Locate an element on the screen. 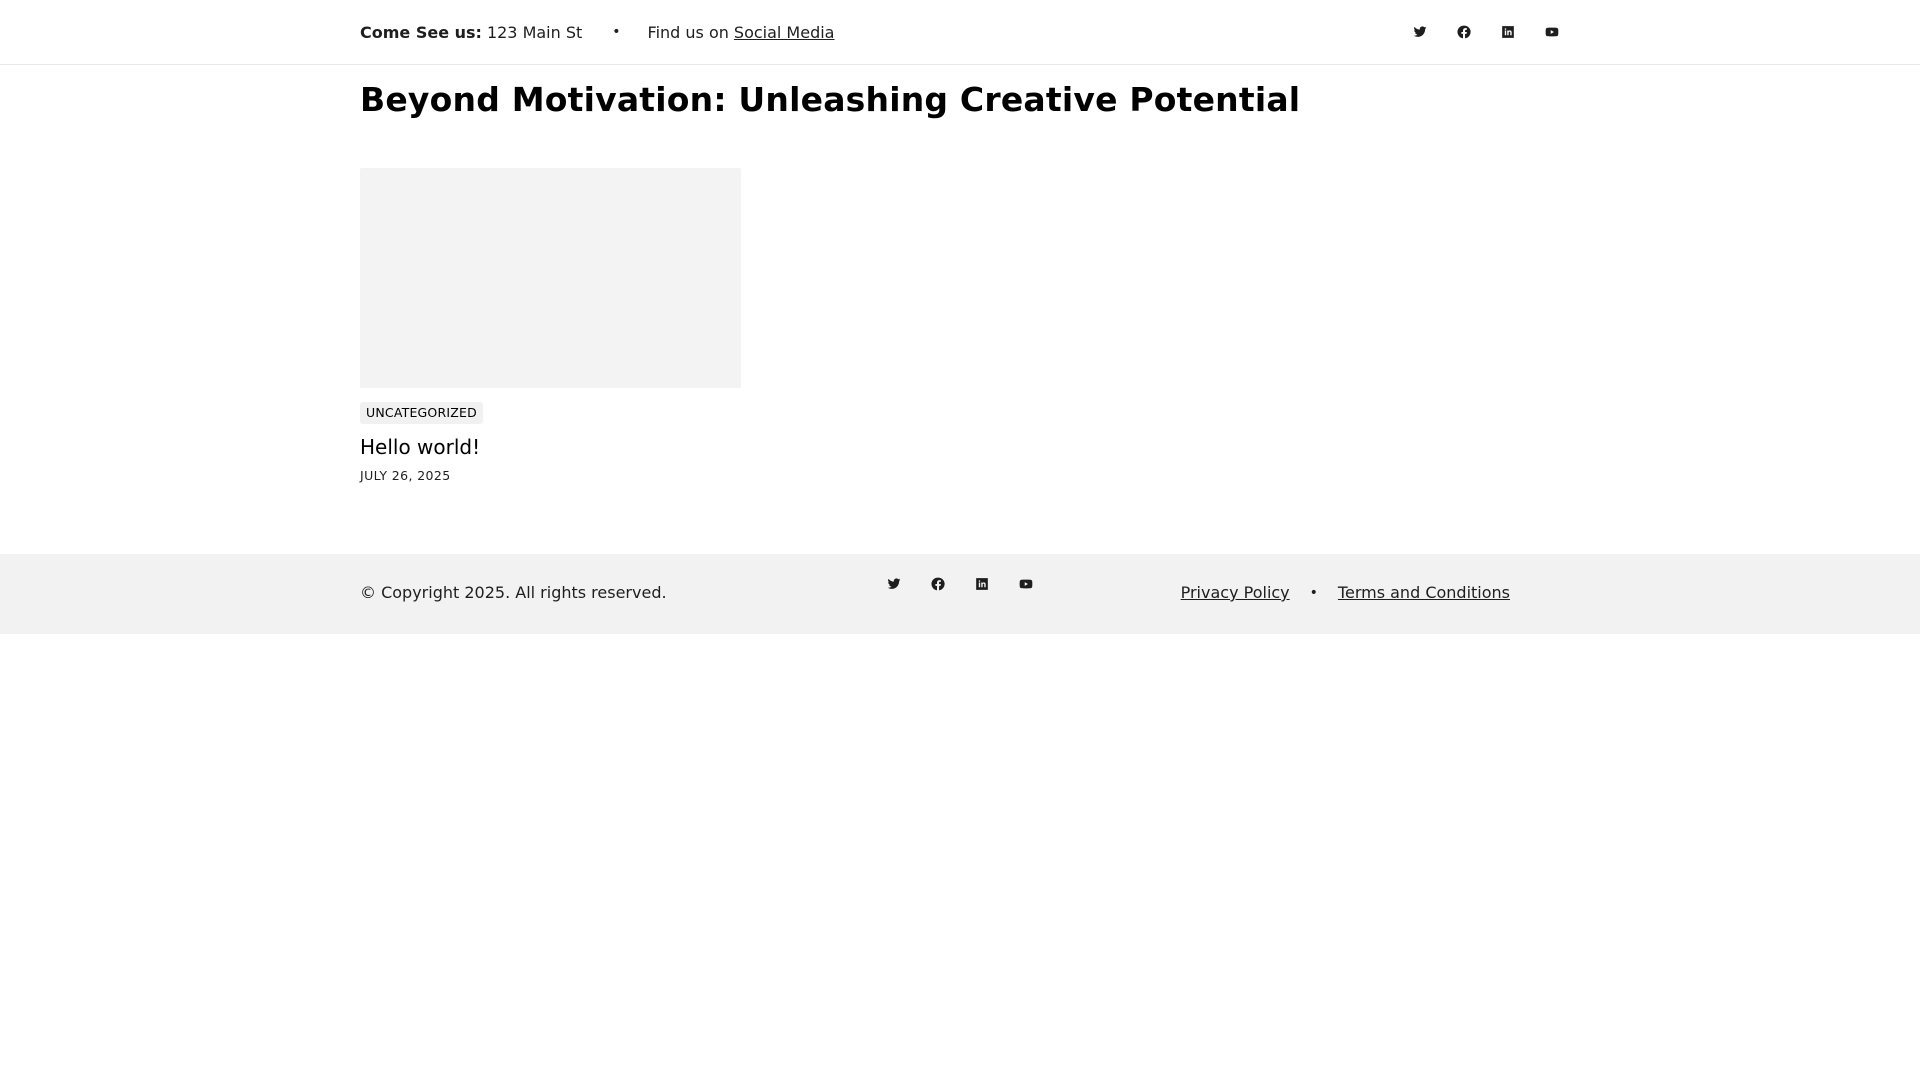 This screenshot has height=1080, width=1920. topbar-social-icons is located at coordinates (1486, 32).